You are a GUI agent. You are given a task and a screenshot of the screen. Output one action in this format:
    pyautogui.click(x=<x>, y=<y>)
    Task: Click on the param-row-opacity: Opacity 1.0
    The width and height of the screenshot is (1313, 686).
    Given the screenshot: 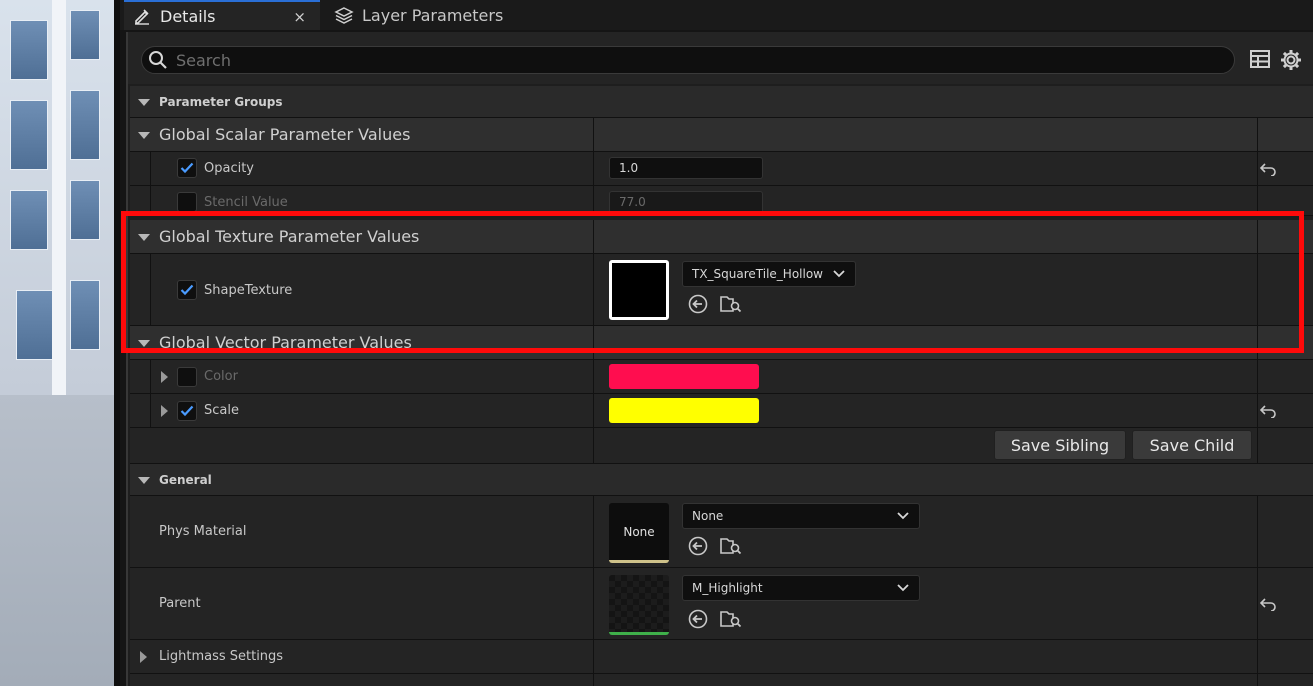 What is the action you would take?
    pyautogui.click(x=721, y=169)
    